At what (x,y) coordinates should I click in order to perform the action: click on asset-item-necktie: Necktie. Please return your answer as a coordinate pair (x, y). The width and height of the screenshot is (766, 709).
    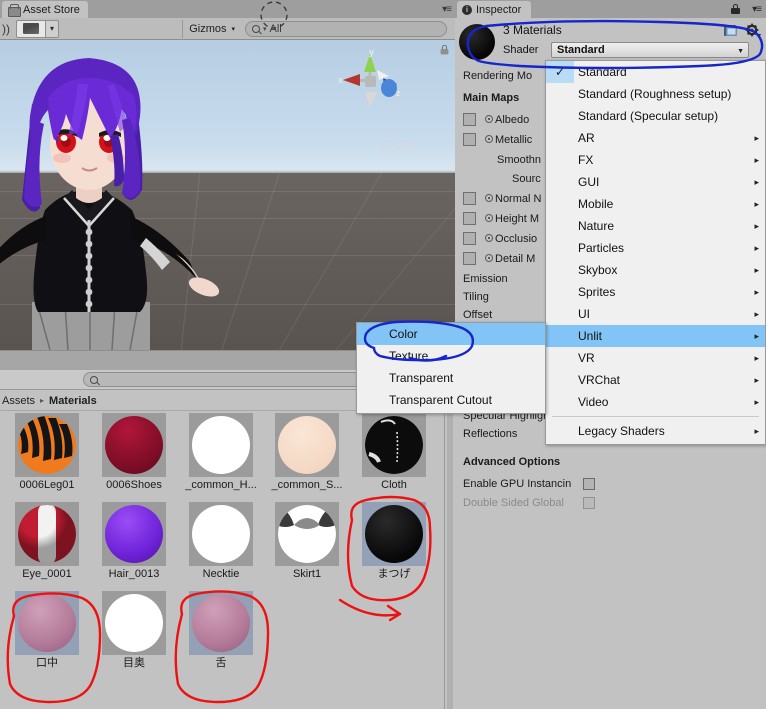
    Looking at the image, I should click on (221, 541).